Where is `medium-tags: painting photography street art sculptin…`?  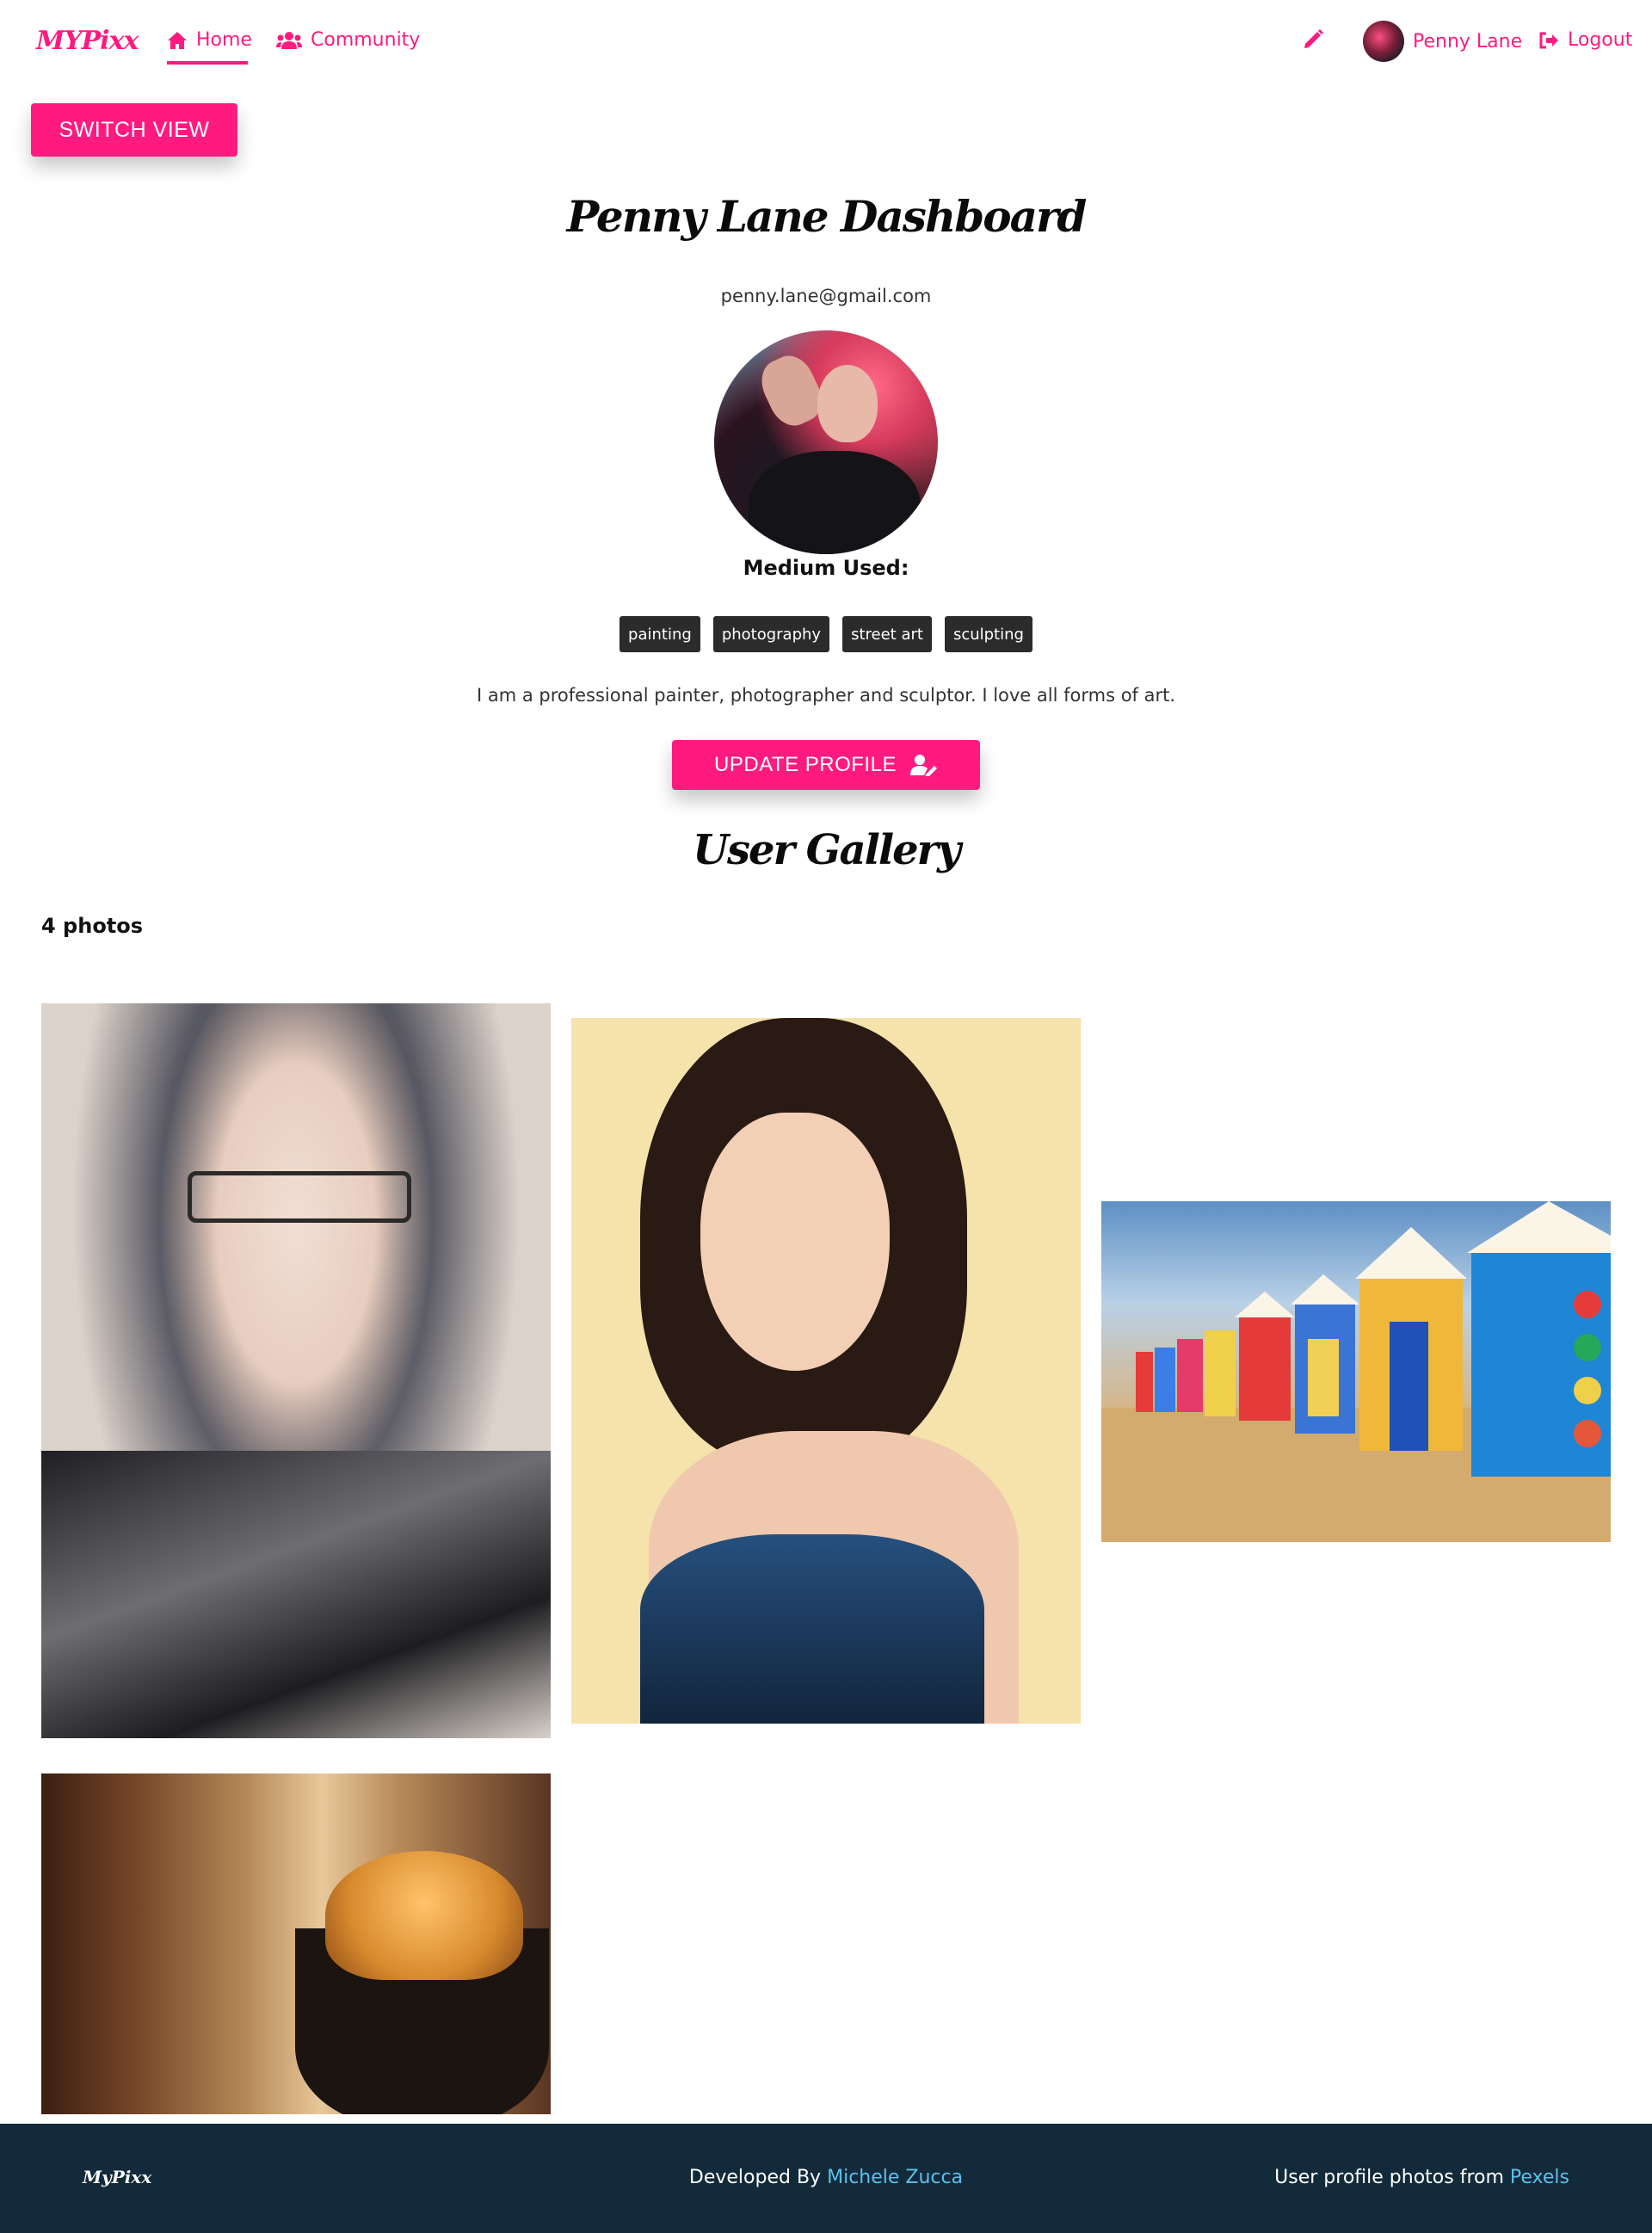 medium-tags: painting photography street art sculptin… is located at coordinates (826, 634).